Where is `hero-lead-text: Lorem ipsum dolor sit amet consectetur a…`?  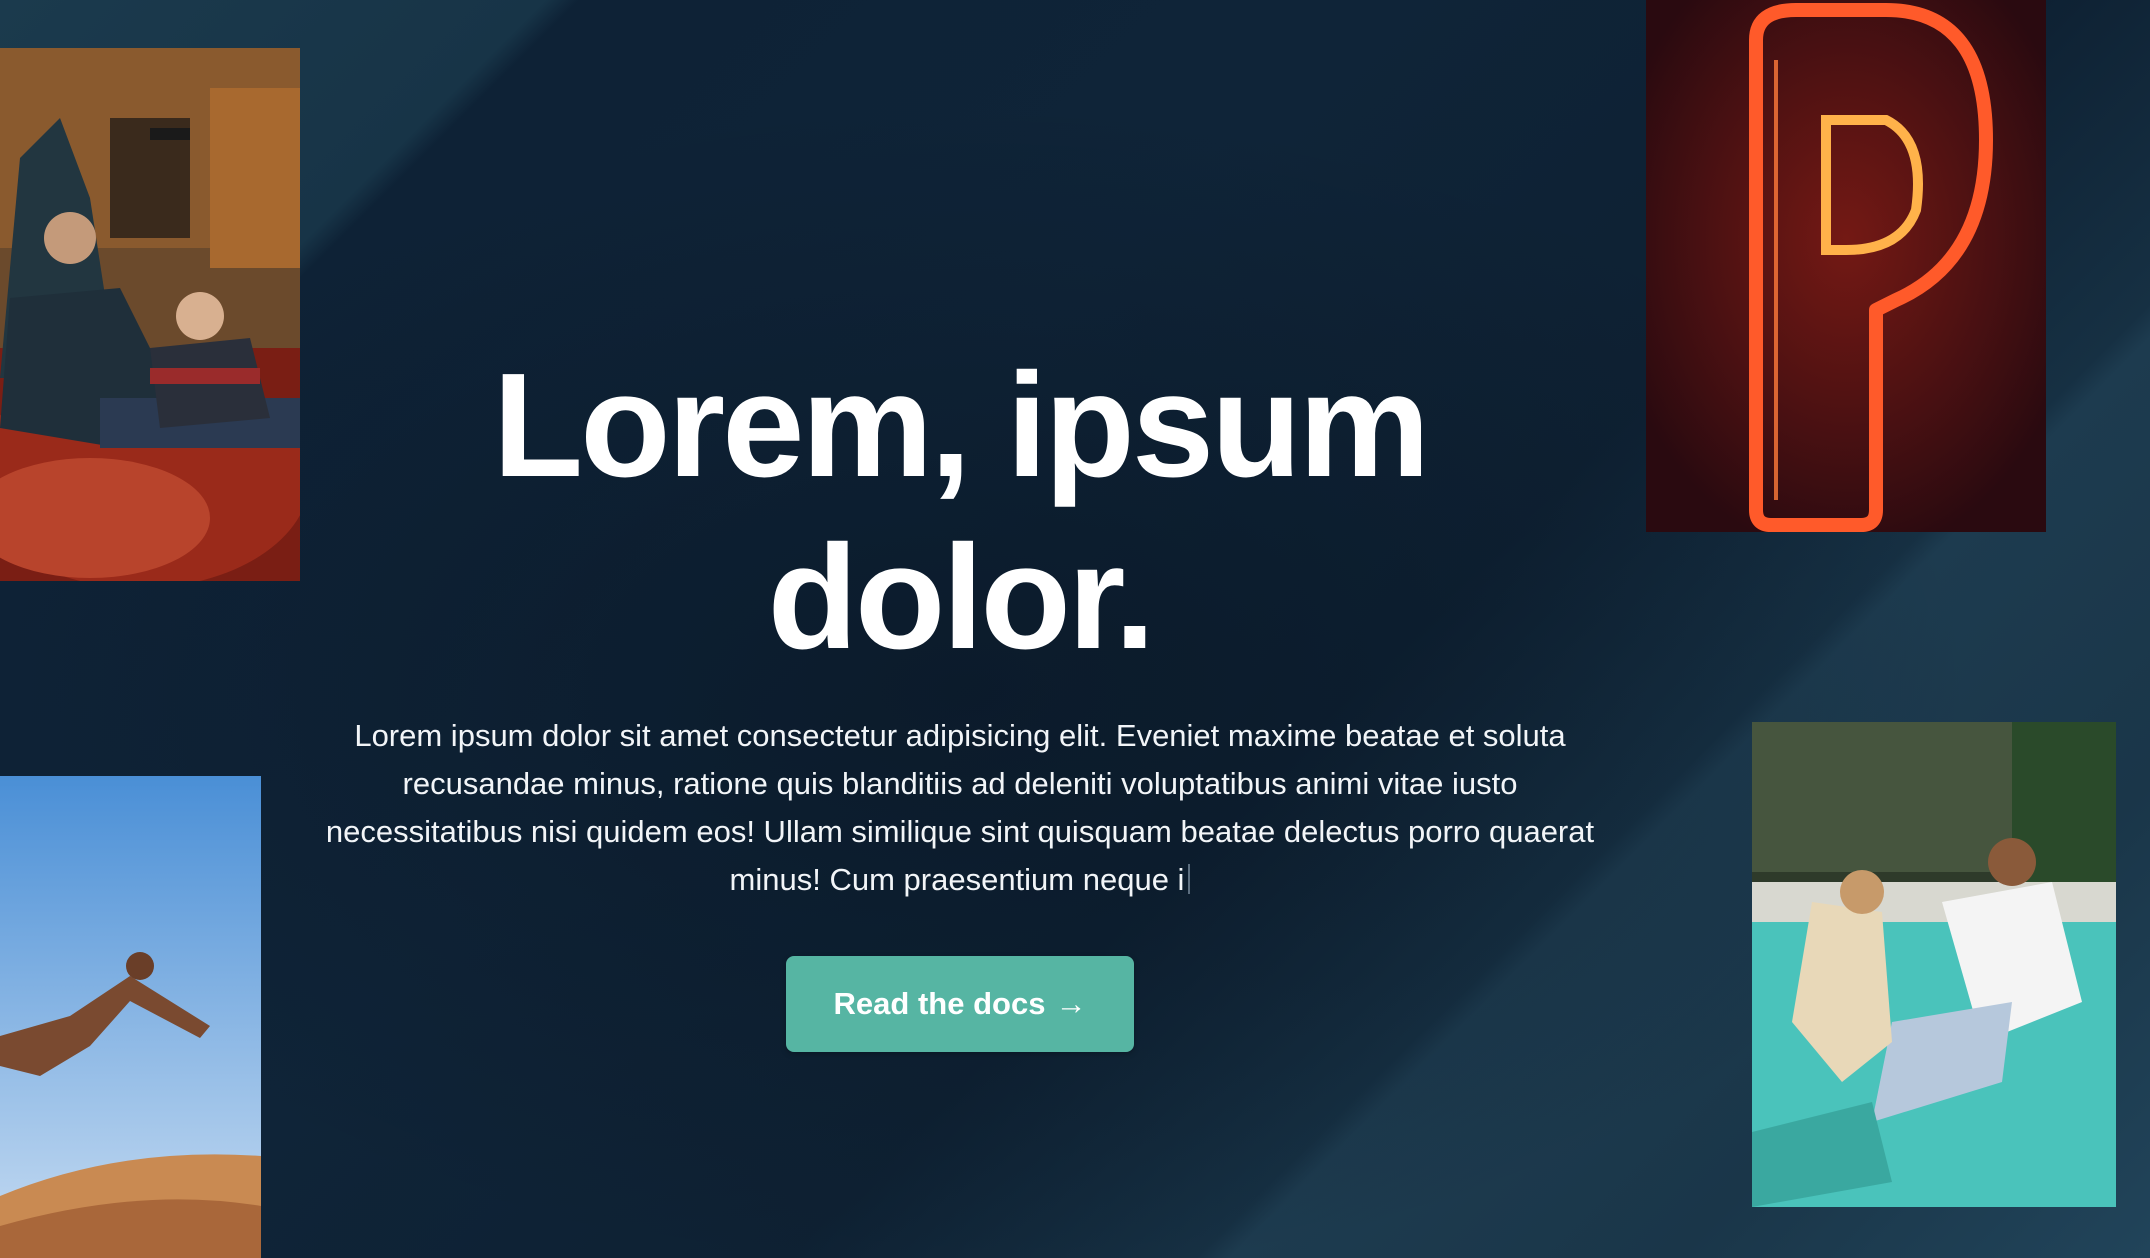
hero-lead-text: Lorem ipsum dolor sit amet consectetur a… is located at coordinates (960, 807).